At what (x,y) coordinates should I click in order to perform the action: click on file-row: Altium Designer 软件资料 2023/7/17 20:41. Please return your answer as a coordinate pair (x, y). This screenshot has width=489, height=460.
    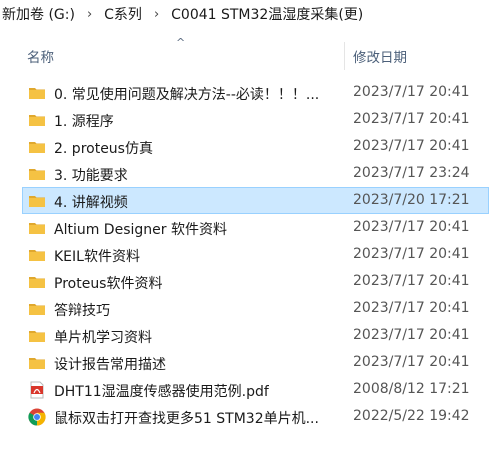
    Looking at the image, I should click on (255, 227).